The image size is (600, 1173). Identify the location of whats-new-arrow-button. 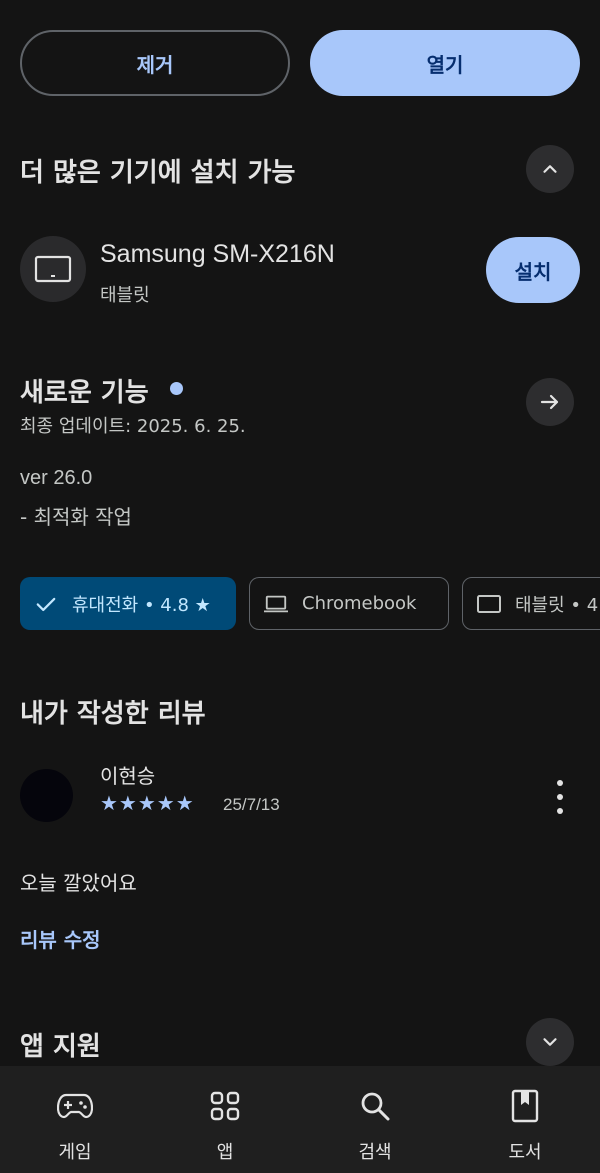
(550, 402).